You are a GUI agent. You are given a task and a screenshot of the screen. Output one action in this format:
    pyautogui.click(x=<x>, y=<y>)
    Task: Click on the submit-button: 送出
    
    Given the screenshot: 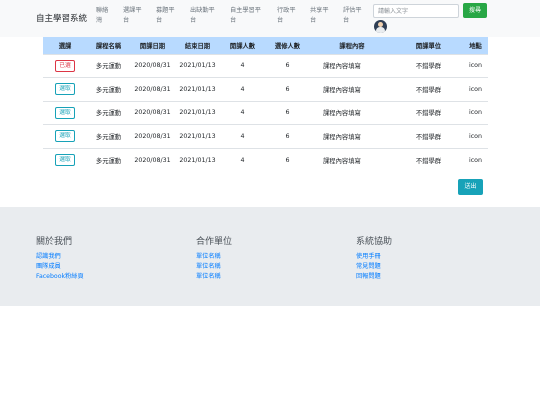 What is the action you would take?
    pyautogui.click(x=470, y=187)
    